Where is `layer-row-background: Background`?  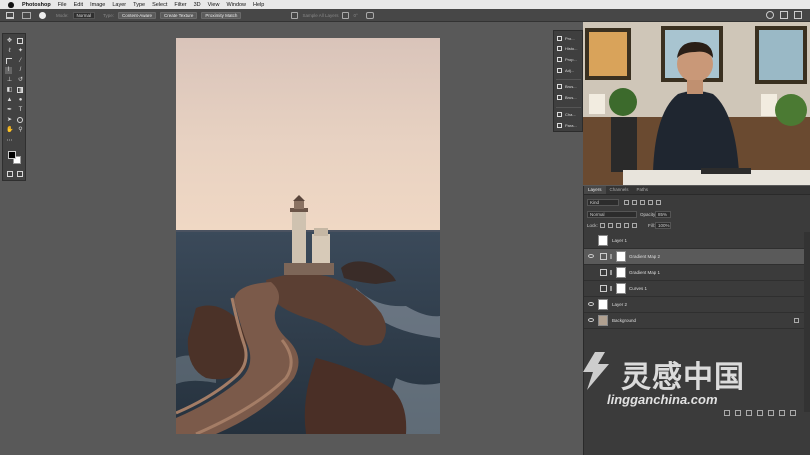 layer-row-background: Background is located at coordinates (694, 321).